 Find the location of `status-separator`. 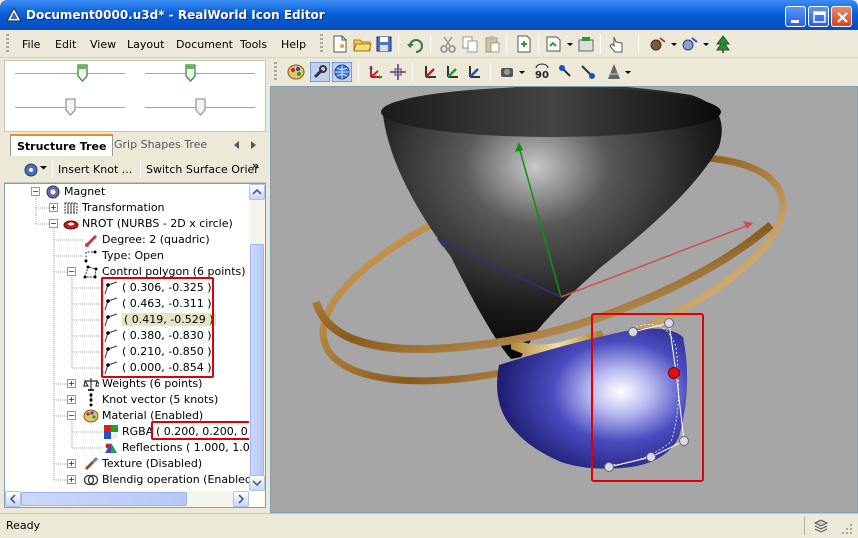

status-separator is located at coordinates (804, 526).